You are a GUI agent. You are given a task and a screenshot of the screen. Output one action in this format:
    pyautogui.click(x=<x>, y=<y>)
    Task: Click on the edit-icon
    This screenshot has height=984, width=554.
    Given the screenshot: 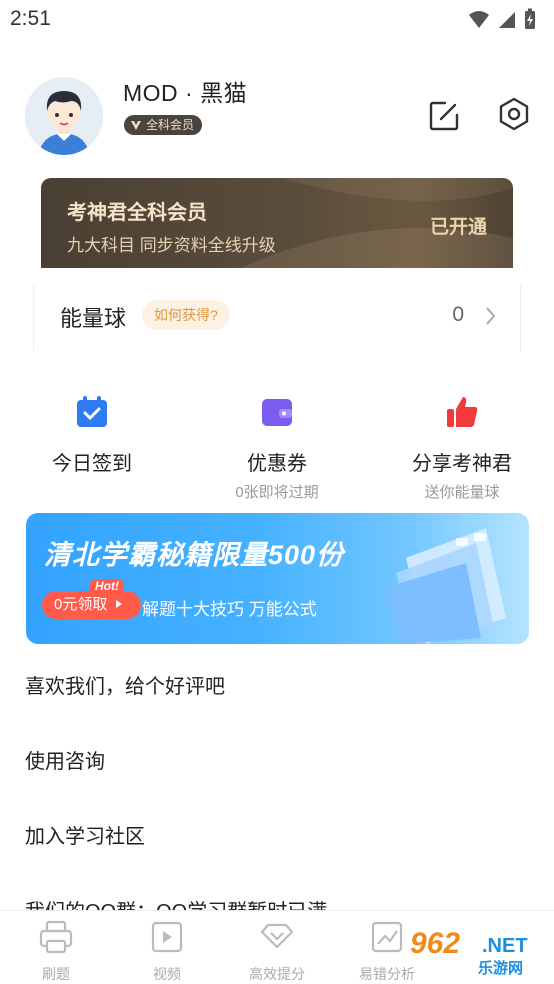 What is the action you would take?
    pyautogui.click(x=444, y=116)
    